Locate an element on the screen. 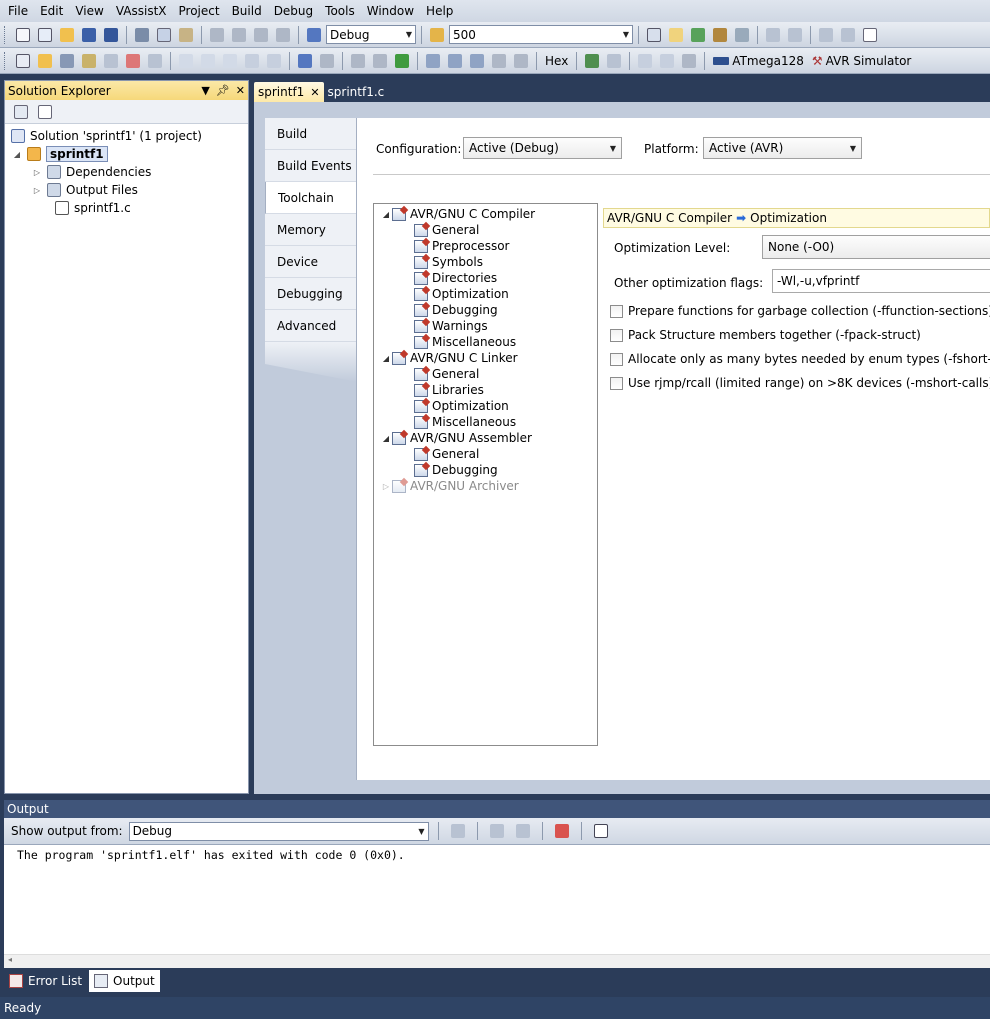 The height and width of the screenshot is (1019, 990). menu-help: Help is located at coordinates (439, 11).